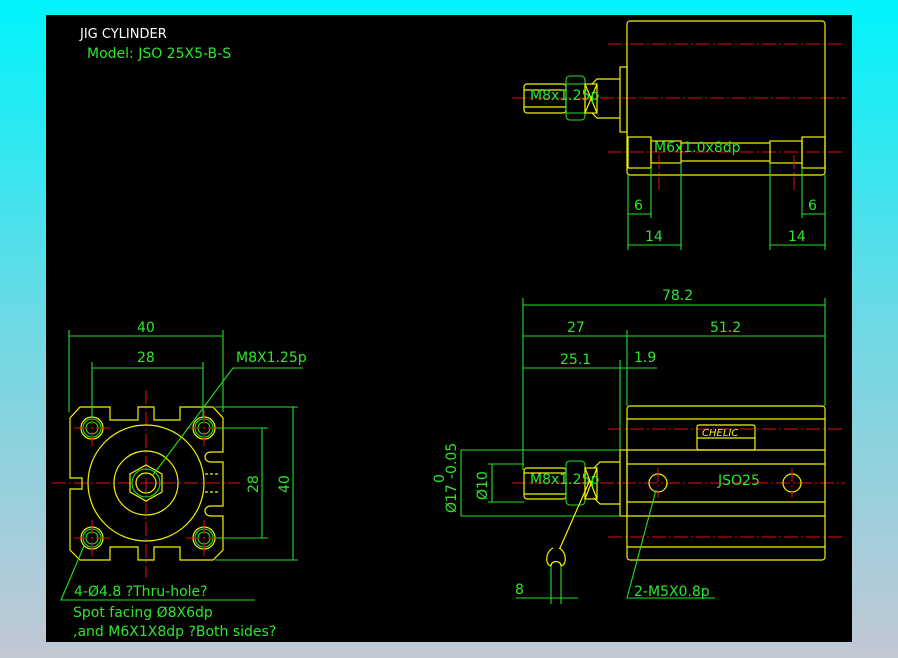 This screenshot has width=898, height=658. Describe the element at coordinates (143, 613) in the screenshot. I see `spot-facing-note: Spot facing Ø8X6dp` at that location.